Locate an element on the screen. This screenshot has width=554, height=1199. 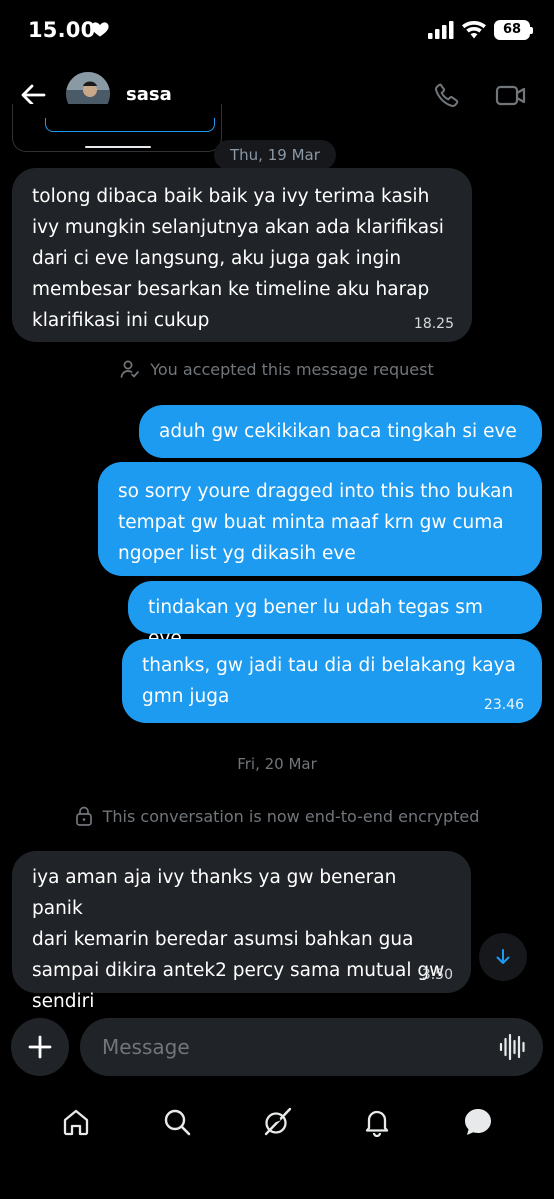
bottom-navigation is located at coordinates (277, 1122).